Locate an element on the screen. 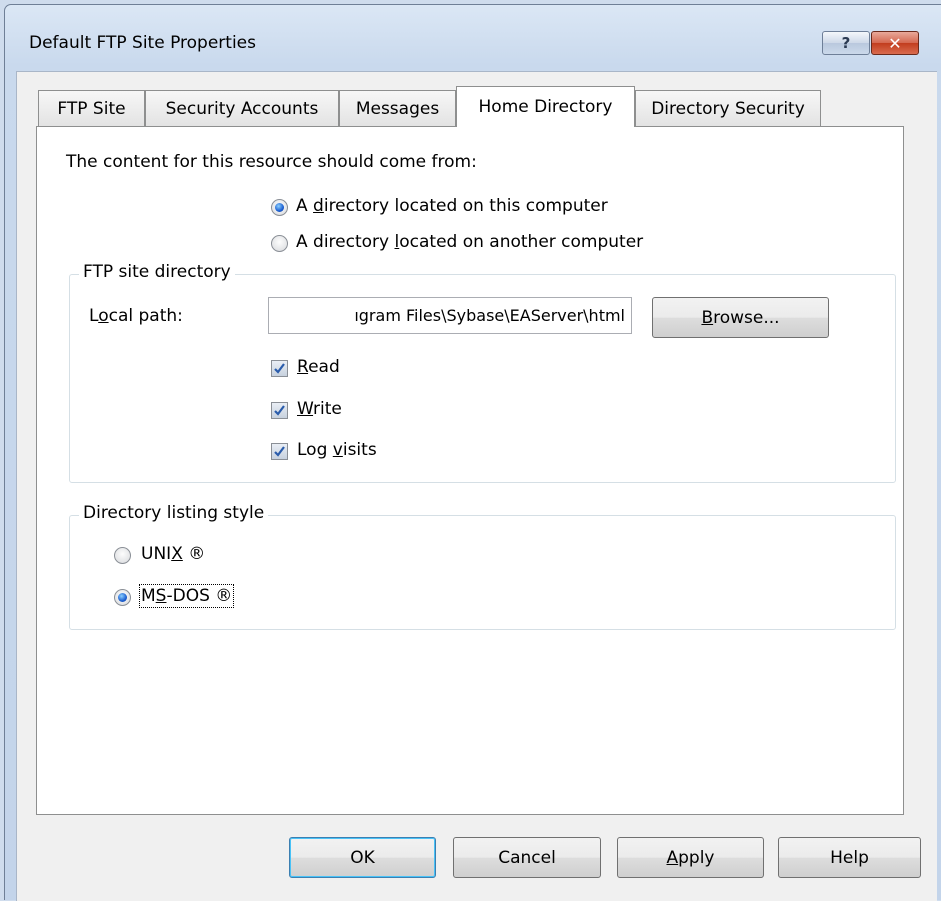 The width and height of the screenshot is (941, 901). cancel-button-label: Cancel is located at coordinates (527, 857).